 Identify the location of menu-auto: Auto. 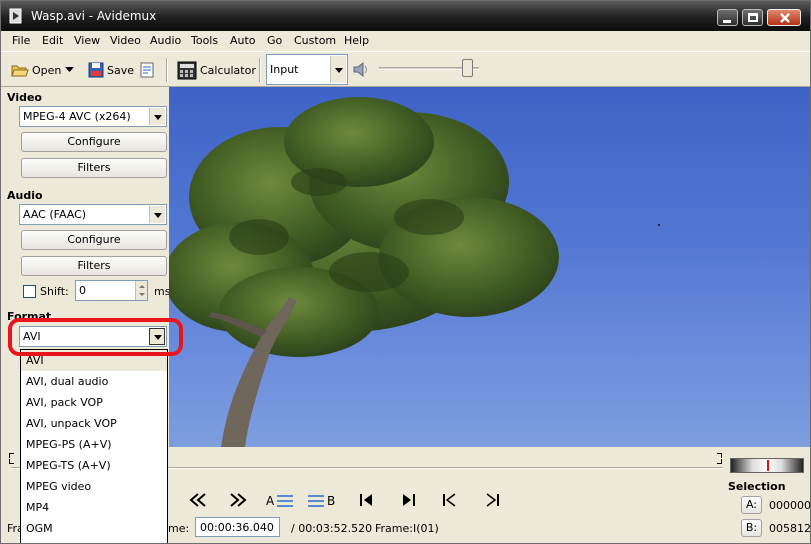
(243, 40).